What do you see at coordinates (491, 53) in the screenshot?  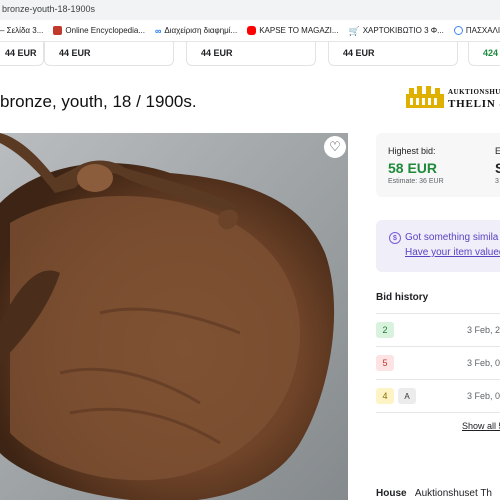 I see `related-item-price: 424` at bounding box center [491, 53].